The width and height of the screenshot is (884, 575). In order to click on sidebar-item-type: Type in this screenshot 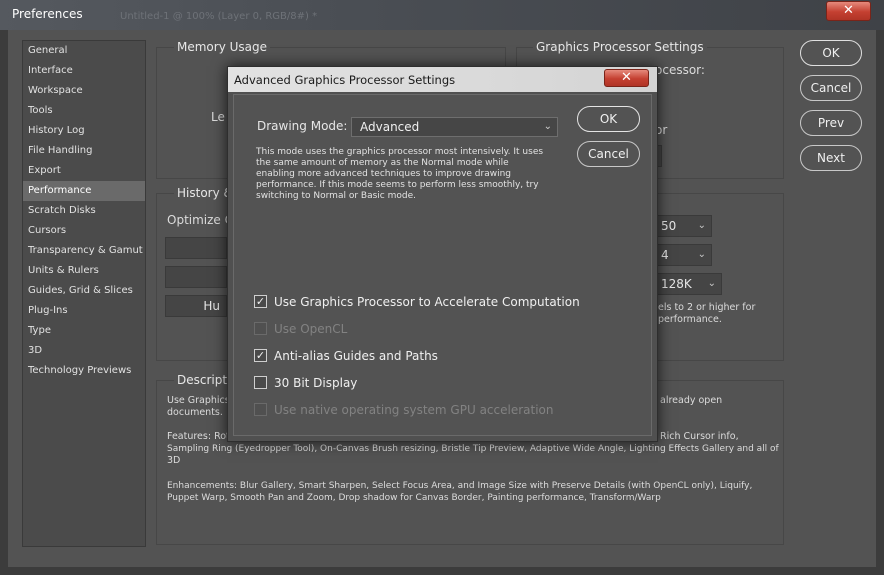, I will do `click(84, 331)`.